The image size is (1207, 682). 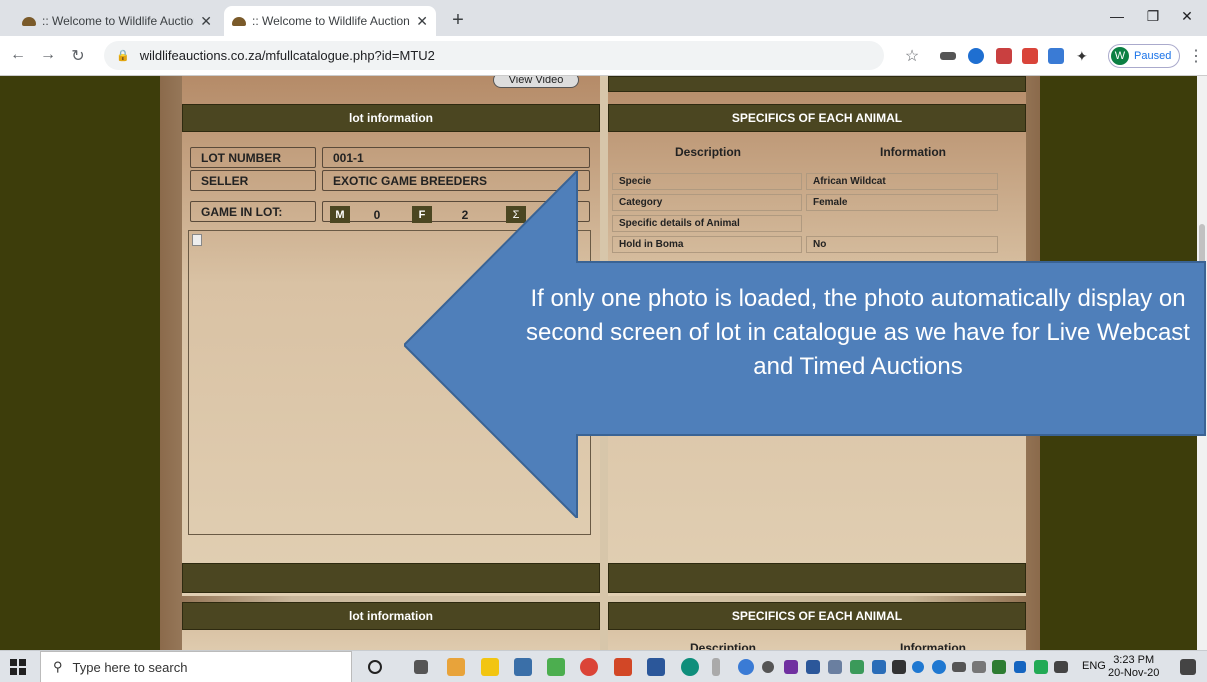 I want to click on word-icon, so click(x=656, y=667).